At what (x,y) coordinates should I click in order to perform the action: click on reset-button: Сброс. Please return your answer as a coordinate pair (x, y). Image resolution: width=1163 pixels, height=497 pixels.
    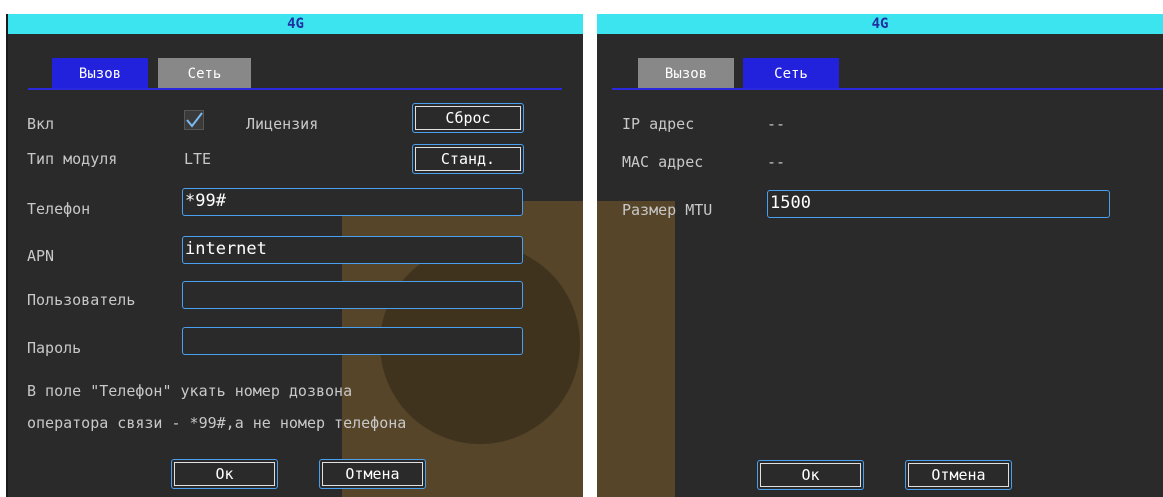
    Looking at the image, I should click on (468, 118).